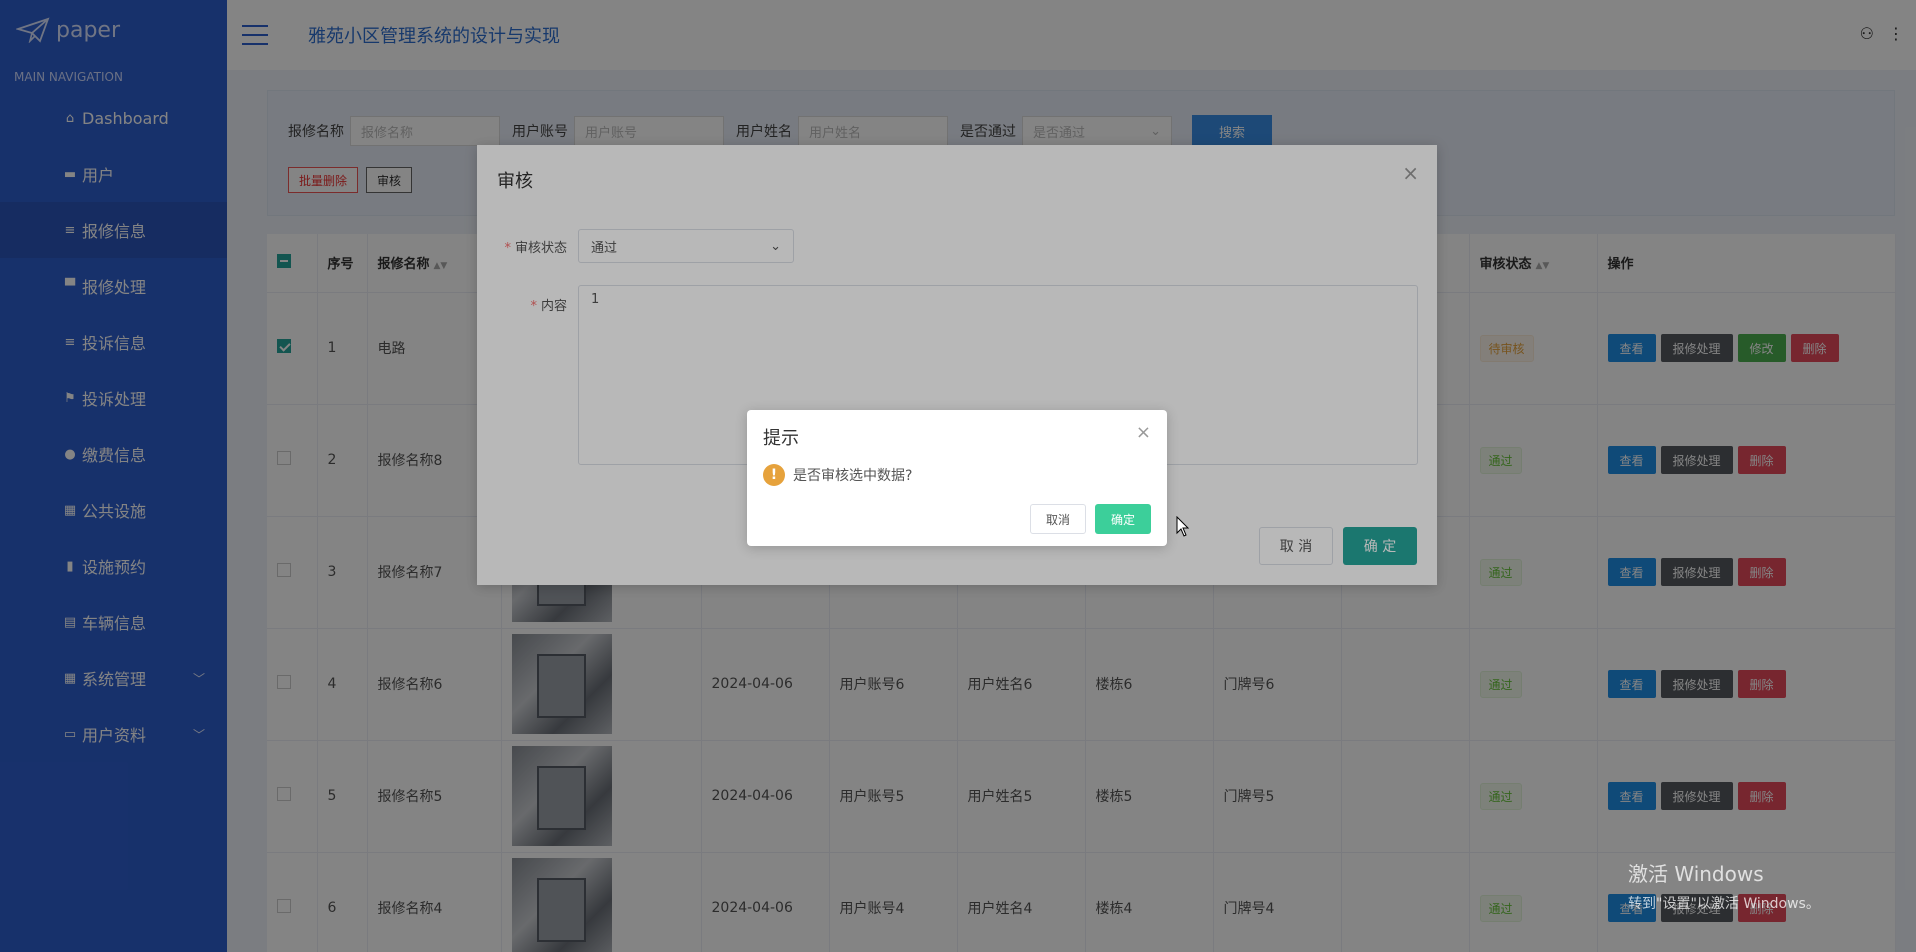 The width and height of the screenshot is (1916, 952). I want to click on watermark-line2: 转到"设置"以激活 Windows。, so click(1724, 904).